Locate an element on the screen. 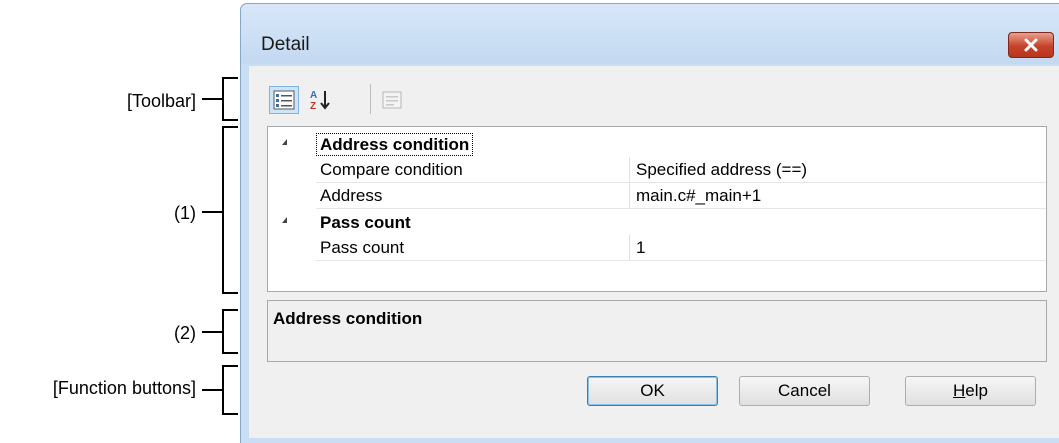  callout-function-buttons: [Function buttons] is located at coordinates (124, 388).